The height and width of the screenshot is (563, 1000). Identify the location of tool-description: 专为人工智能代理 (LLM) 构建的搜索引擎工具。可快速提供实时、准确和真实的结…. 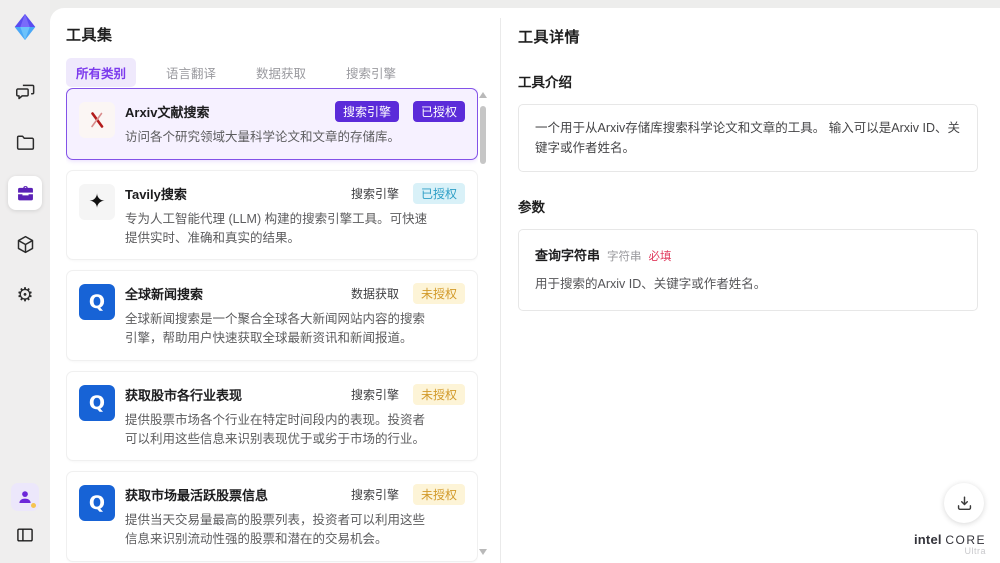
(276, 228).